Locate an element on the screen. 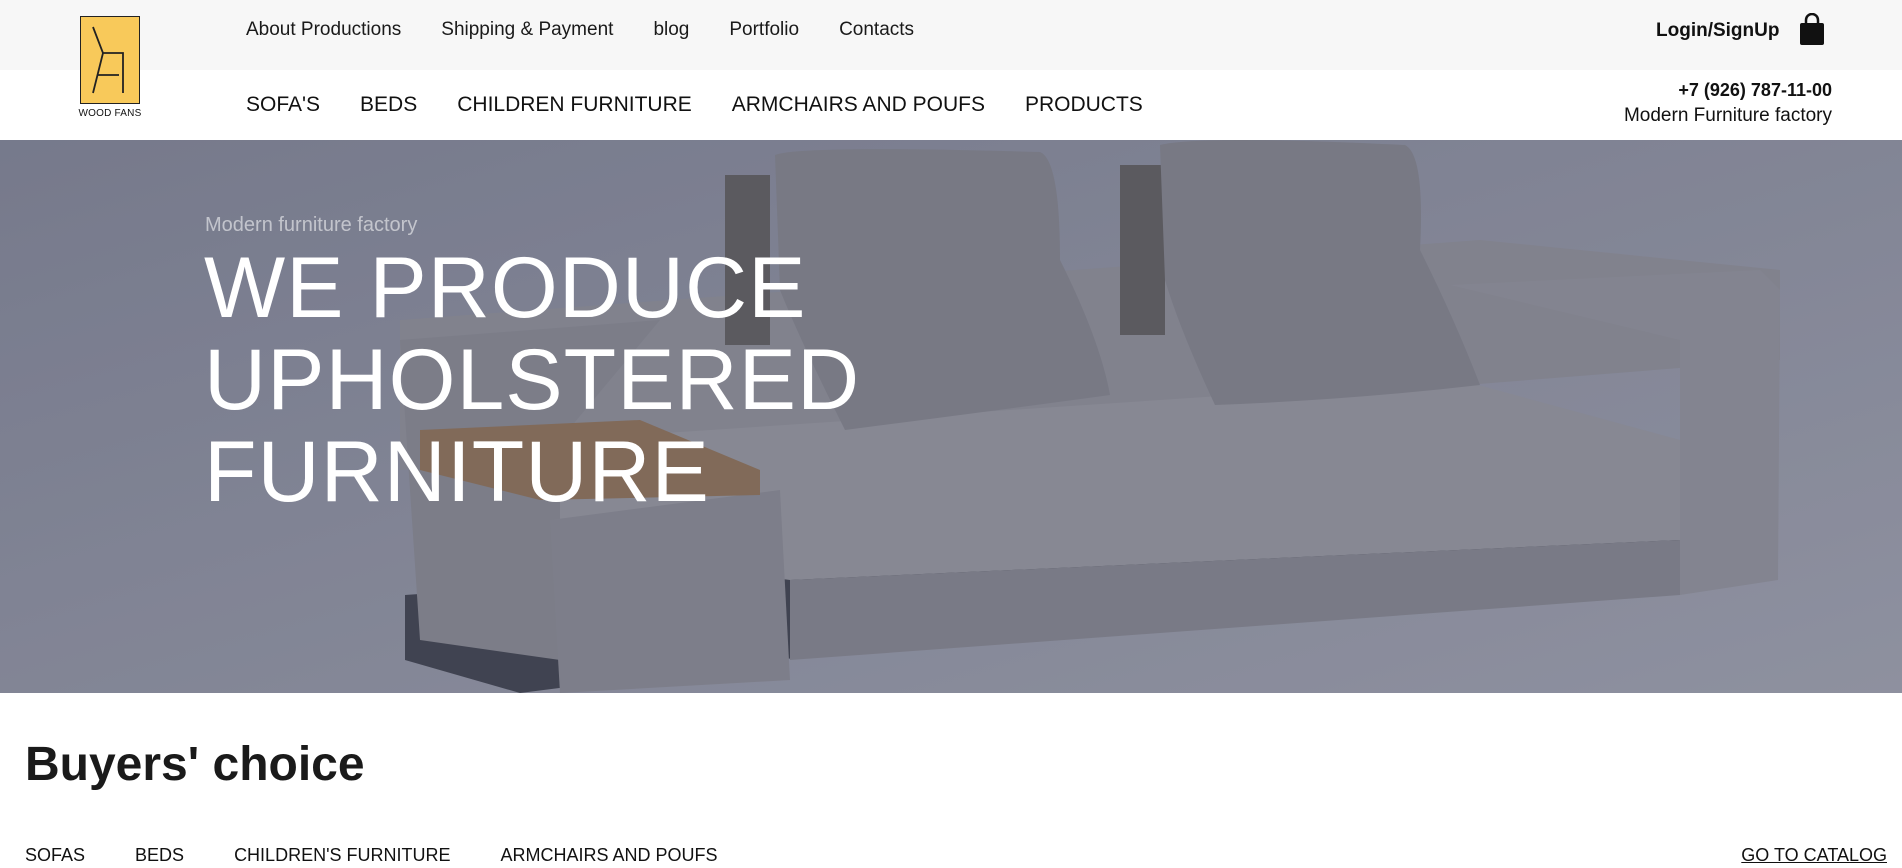 This screenshot has width=1902, height=868. shopping-bag-icon is located at coordinates (1812, 29).